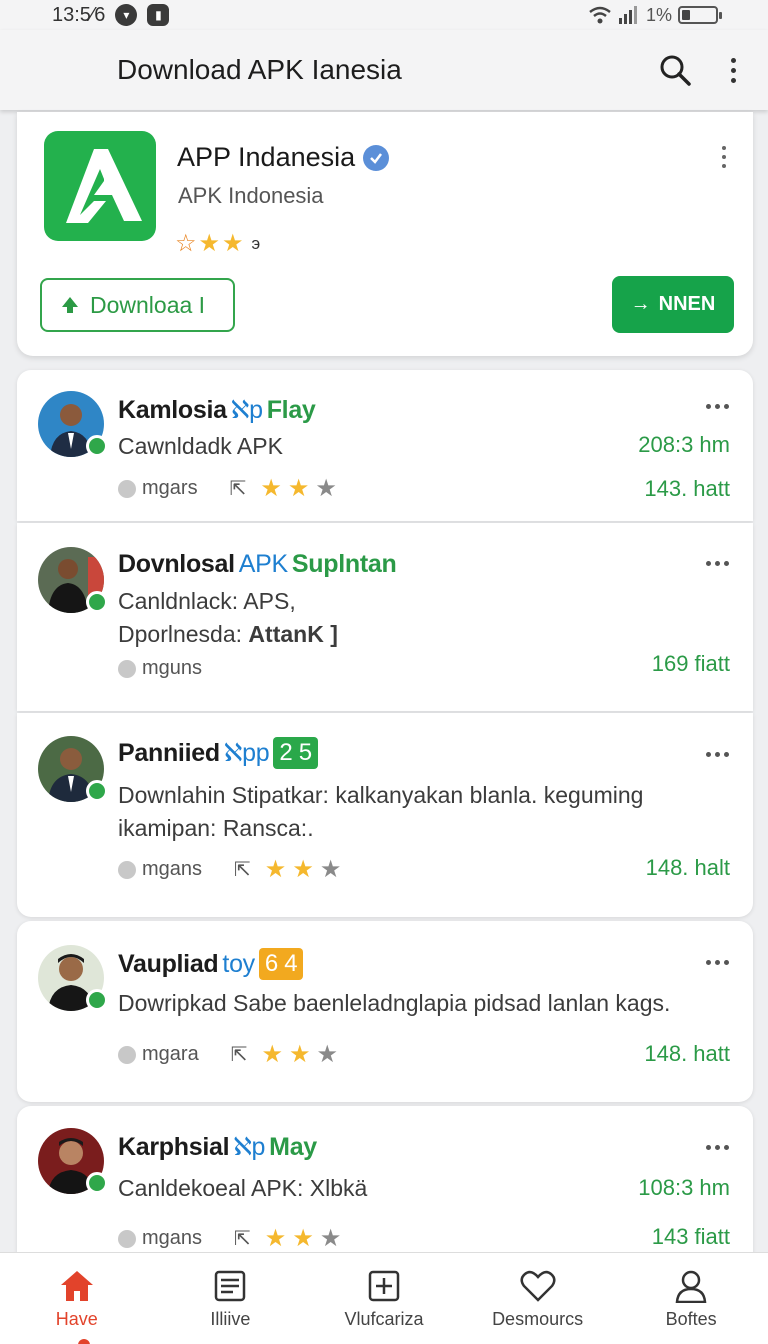  Describe the element at coordinates (79, 14) in the screenshot. I see `status-time: 13:5⁄6` at that location.